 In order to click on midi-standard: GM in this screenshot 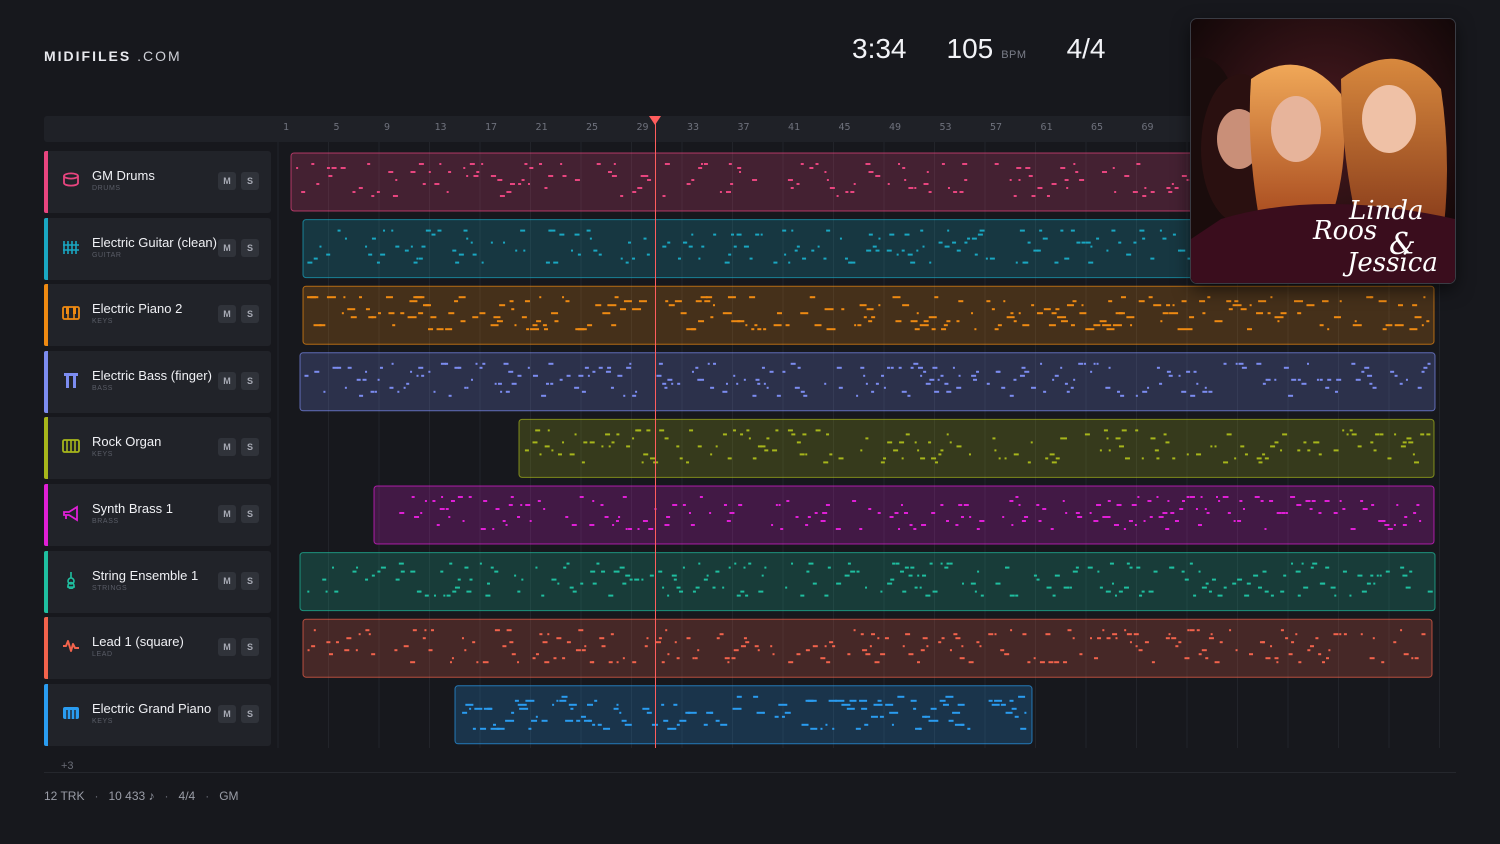, I will do `click(229, 796)`.